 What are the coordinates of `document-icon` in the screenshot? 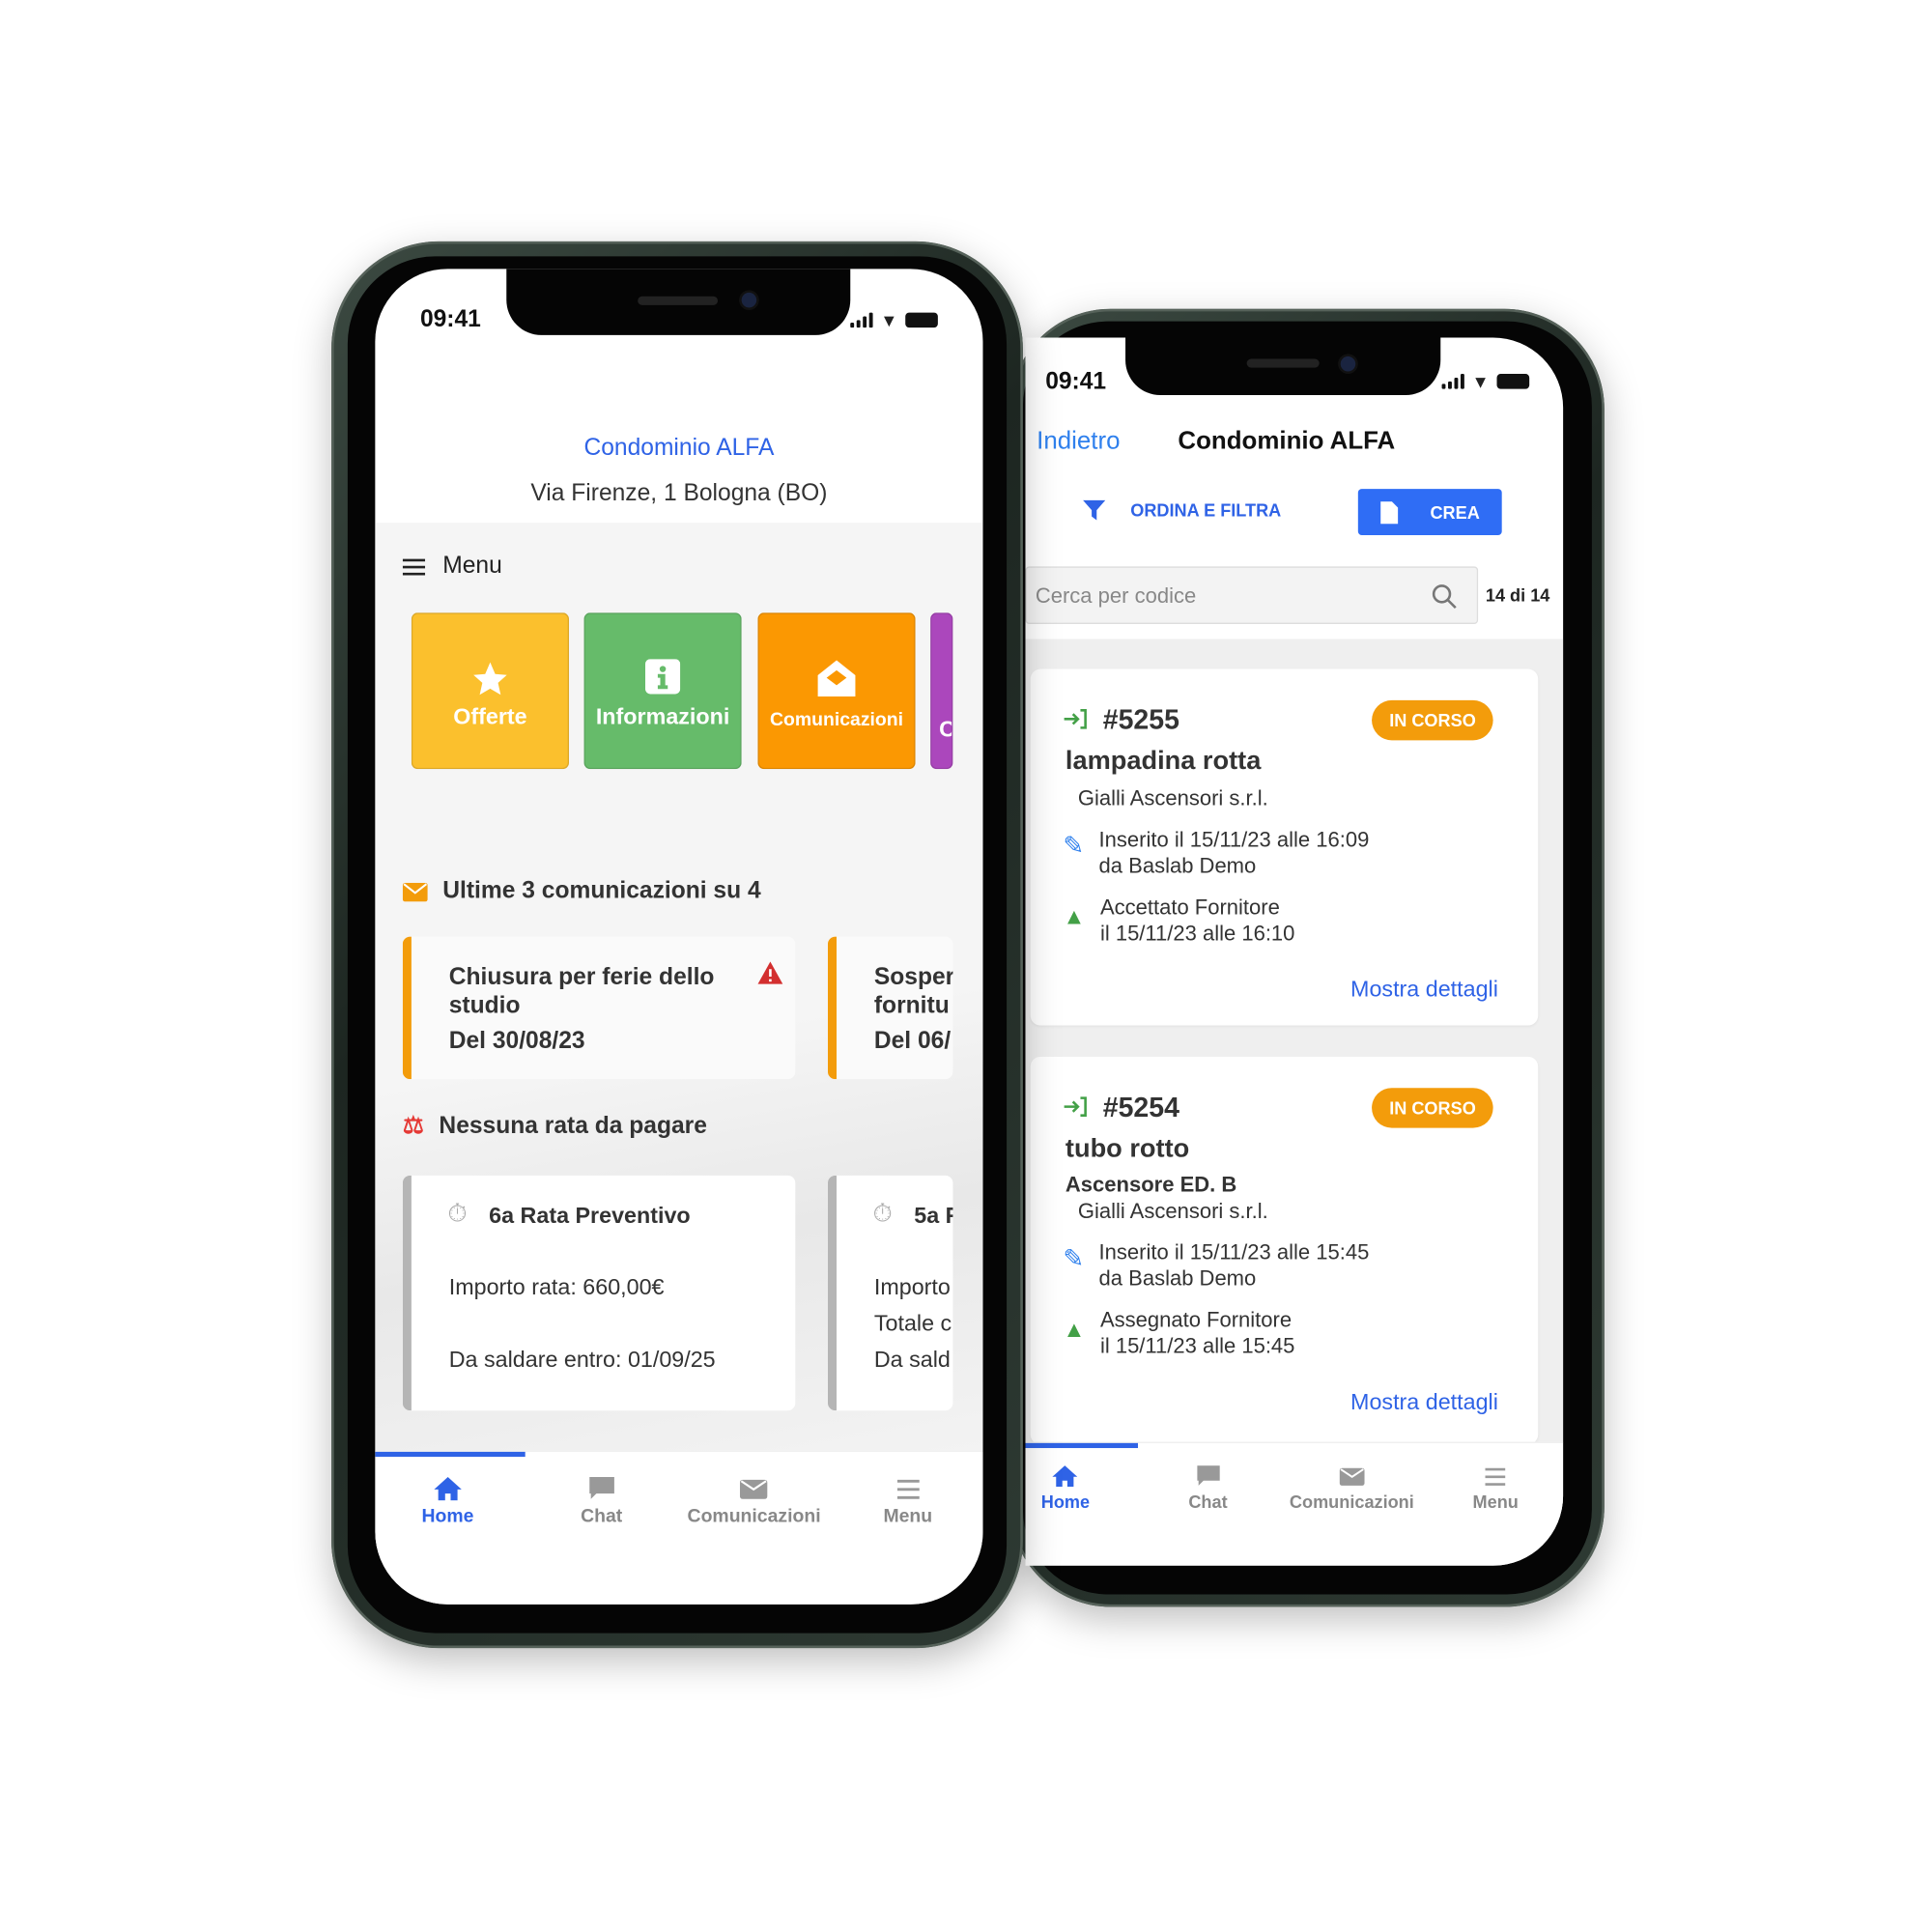 It's located at (1388, 512).